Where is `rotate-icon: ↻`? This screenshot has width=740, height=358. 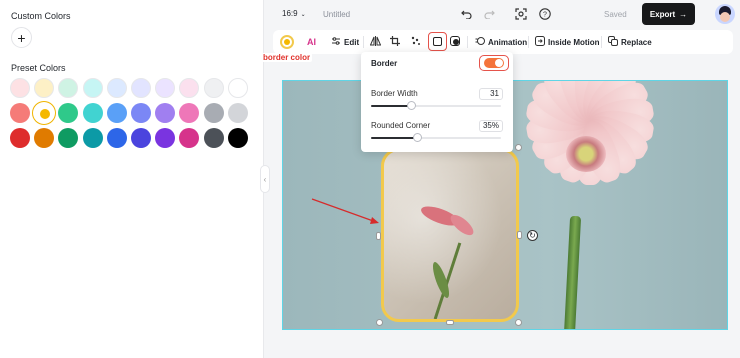 rotate-icon: ↻ is located at coordinates (532, 235).